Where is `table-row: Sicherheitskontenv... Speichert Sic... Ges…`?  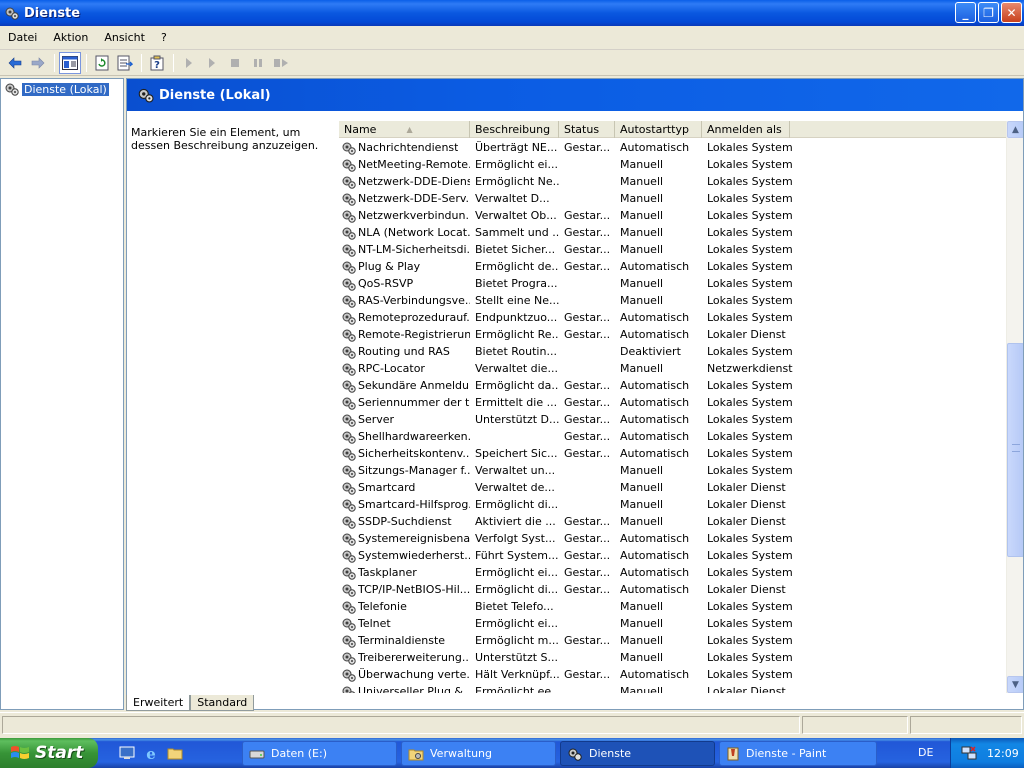
table-row: Sicherheitskontenv... Speichert Sic... Ges… is located at coordinates (673, 453).